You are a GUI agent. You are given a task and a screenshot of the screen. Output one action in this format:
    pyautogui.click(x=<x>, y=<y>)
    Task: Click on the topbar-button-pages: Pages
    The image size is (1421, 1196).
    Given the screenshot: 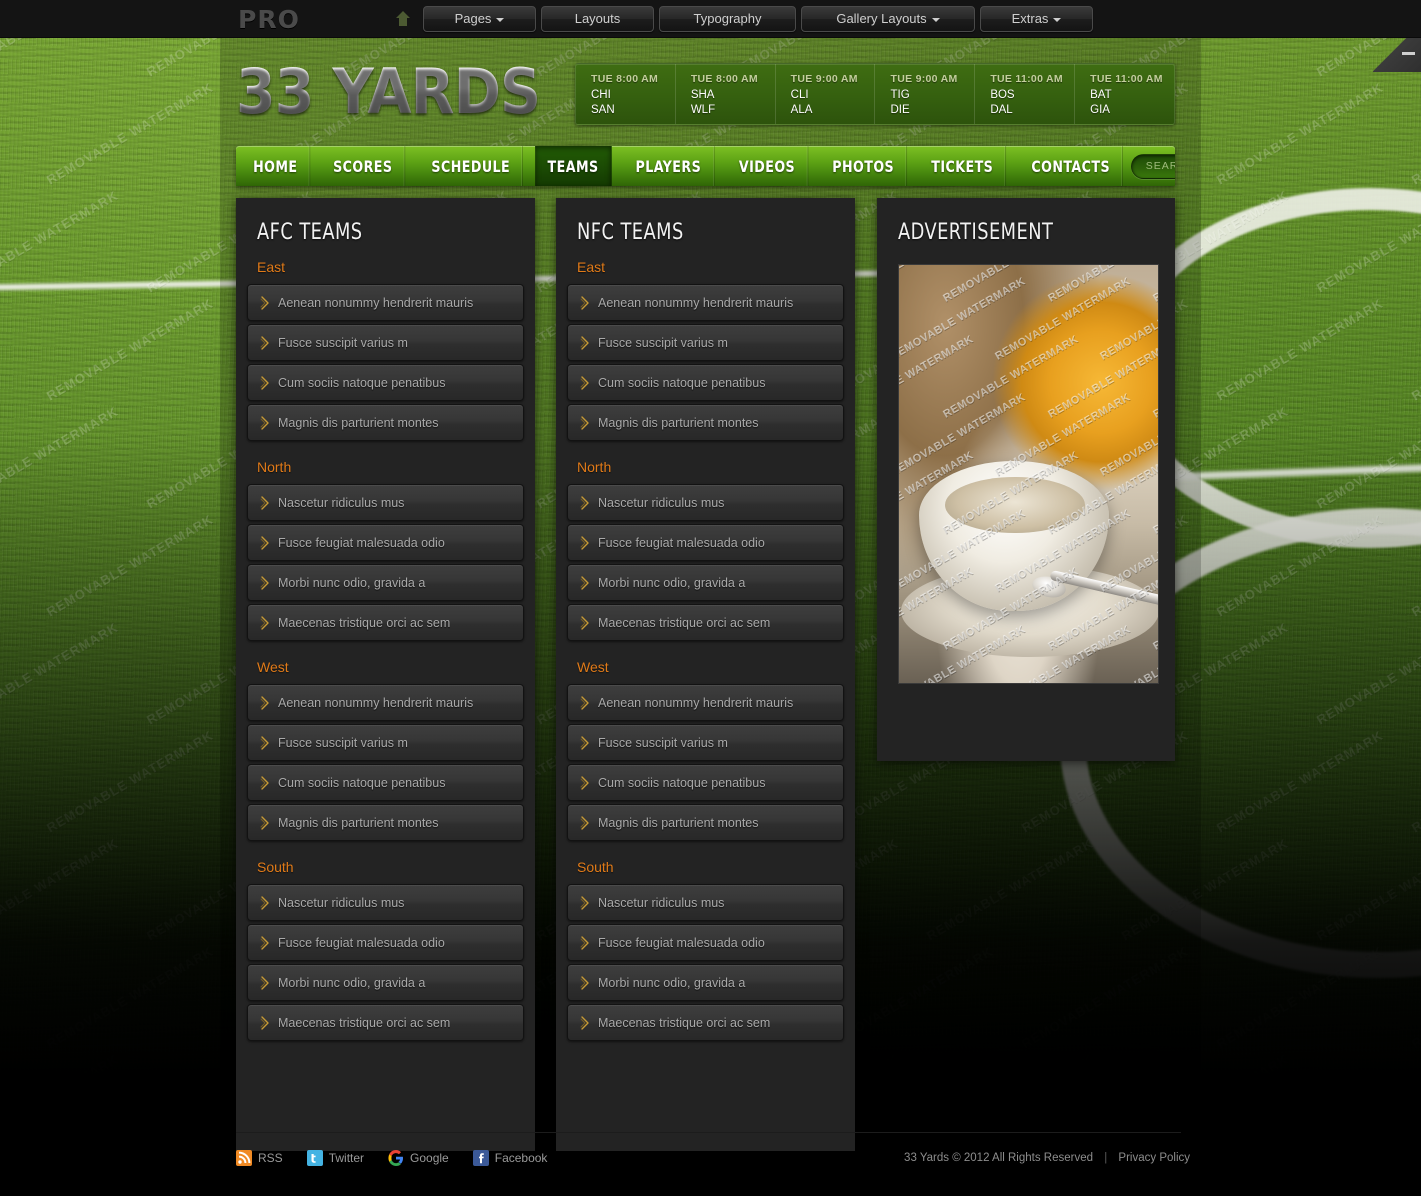 What is the action you would take?
    pyautogui.click(x=479, y=19)
    